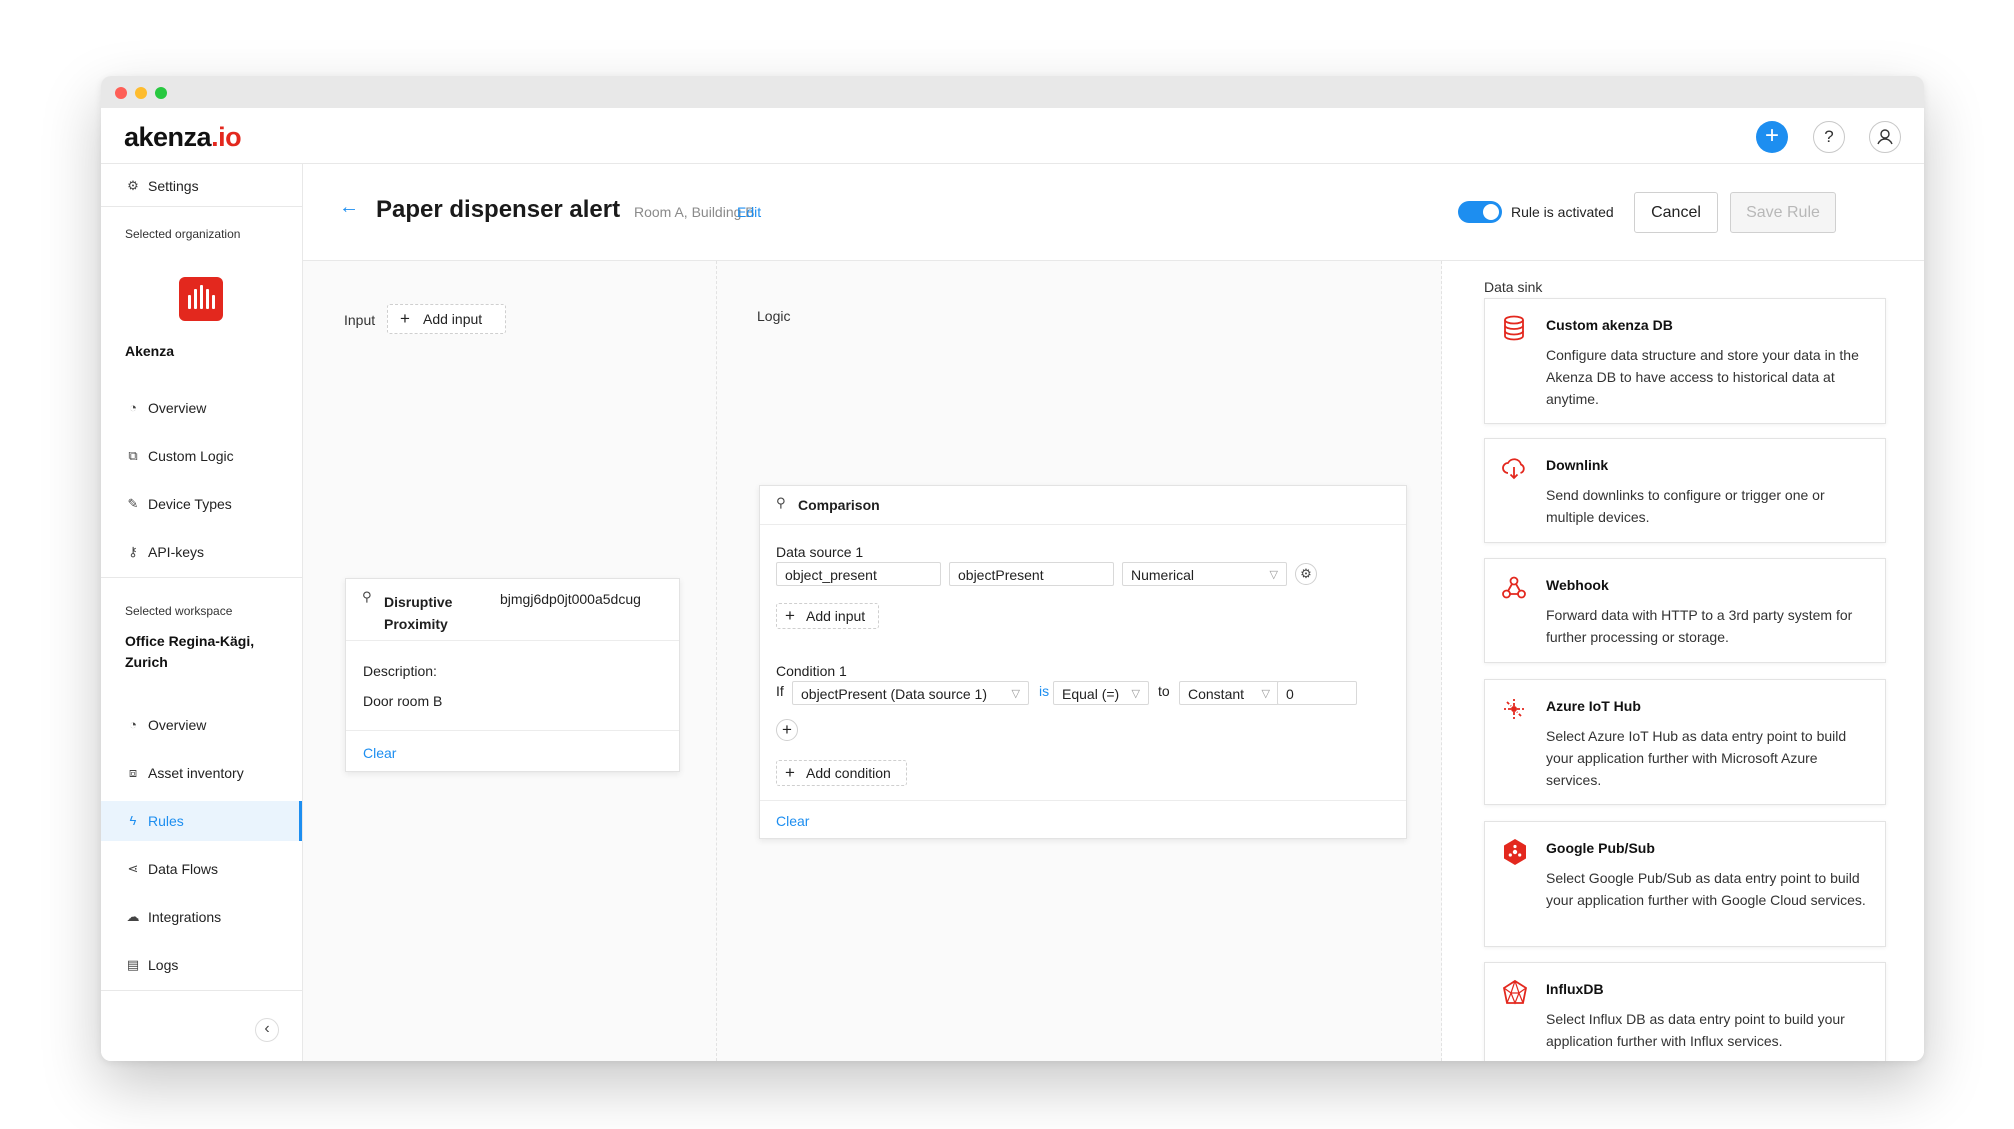 Image resolution: width=2014 pixels, height=1129 pixels. I want to click on webhook-icon, so click(1514, 588).